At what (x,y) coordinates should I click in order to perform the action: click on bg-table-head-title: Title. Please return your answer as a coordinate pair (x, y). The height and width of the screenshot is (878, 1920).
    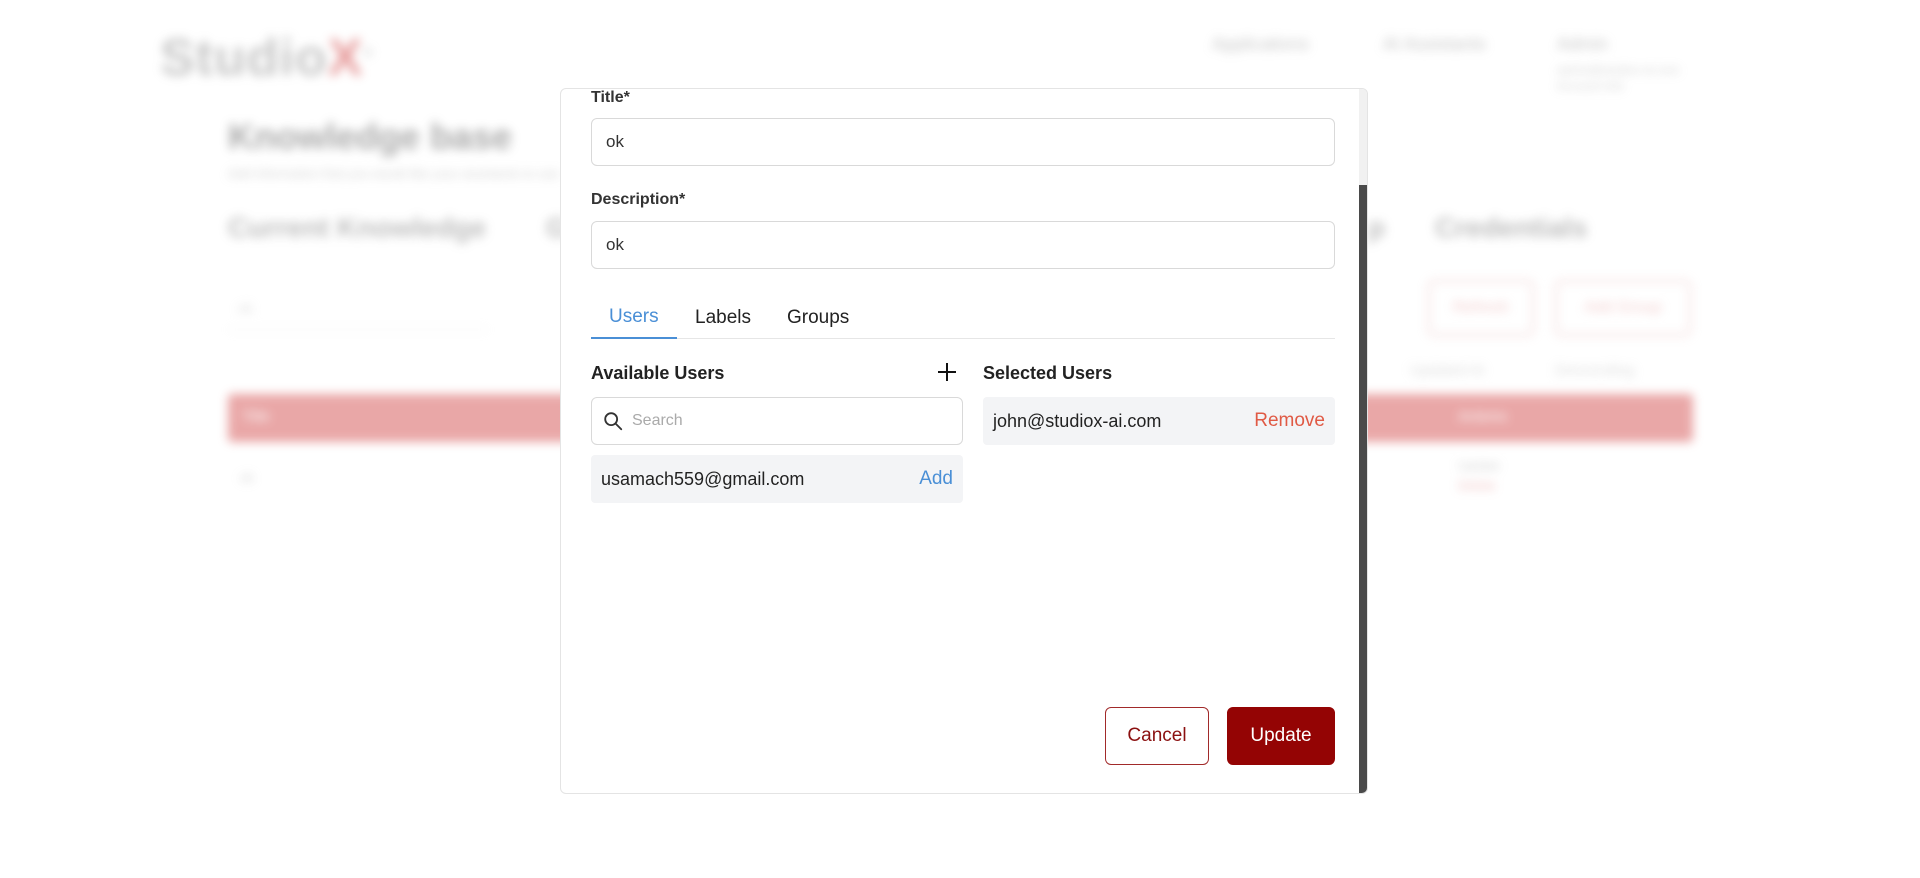
    Looking at the image, I should click on (256, 416).